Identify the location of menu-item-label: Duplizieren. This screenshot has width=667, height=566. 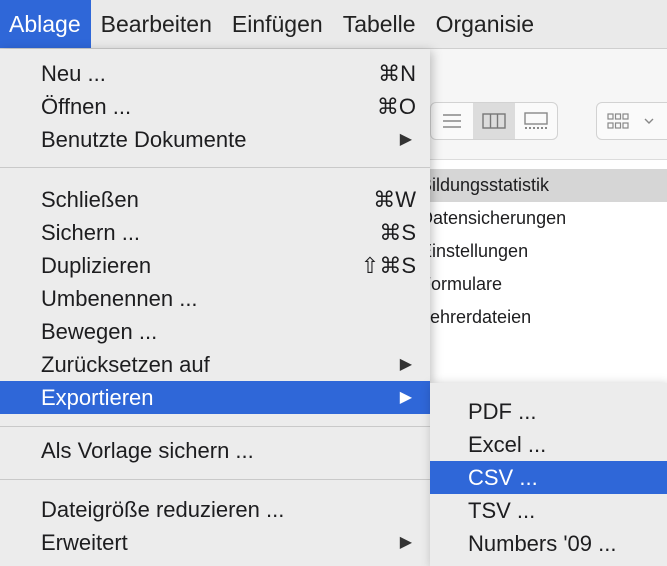
(96, 265).